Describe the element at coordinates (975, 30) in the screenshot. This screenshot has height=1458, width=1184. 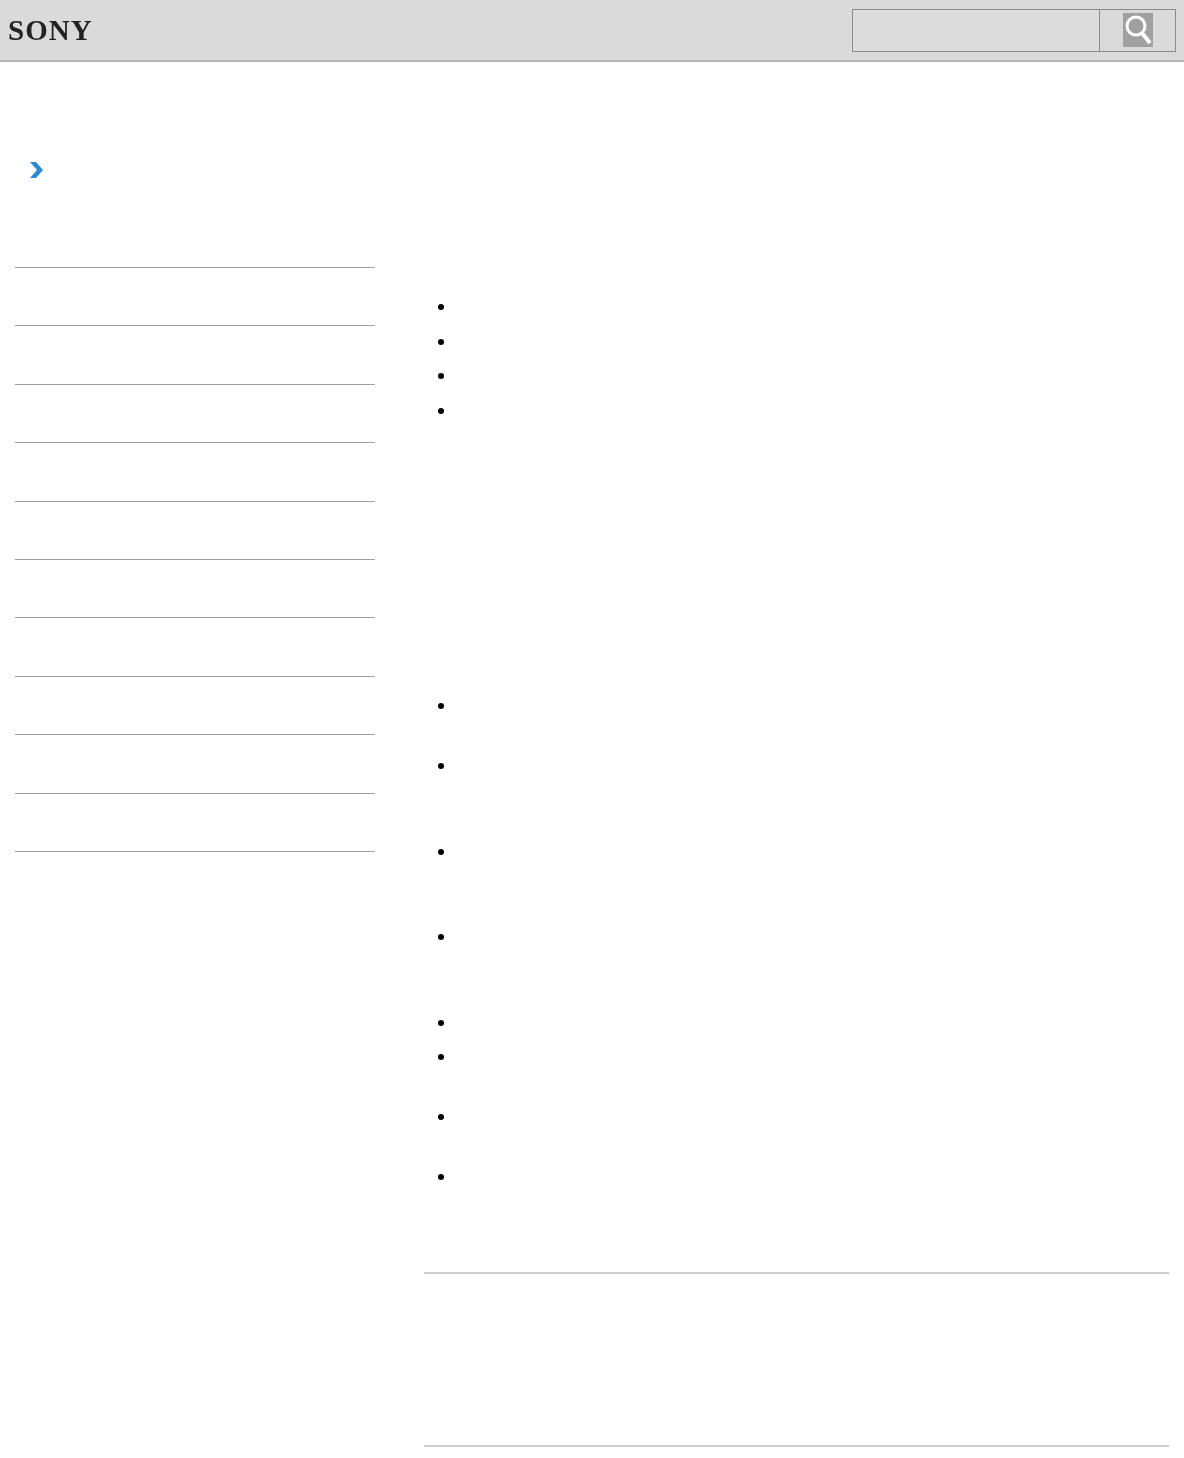
I see `search-field` at that location.